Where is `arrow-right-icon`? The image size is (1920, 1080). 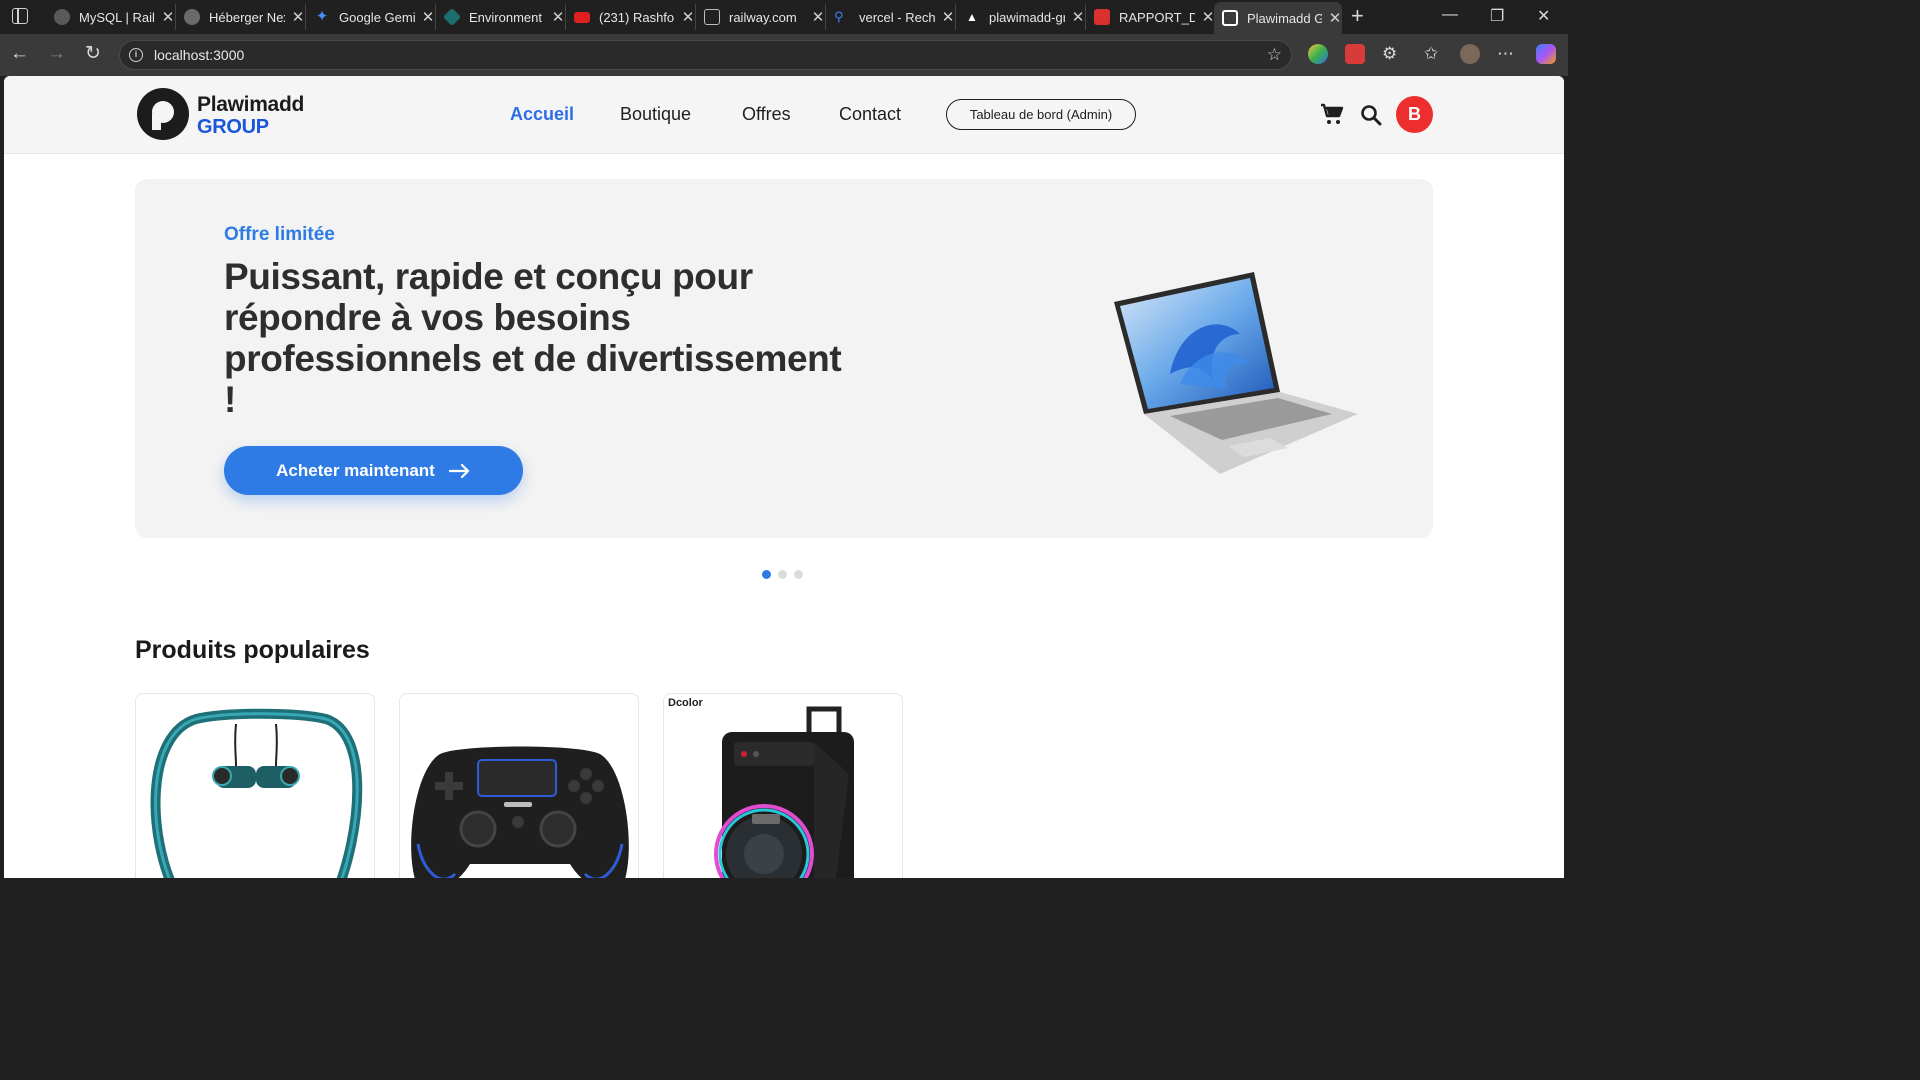
arrow-right-icon is located at coordinates (458, 470).